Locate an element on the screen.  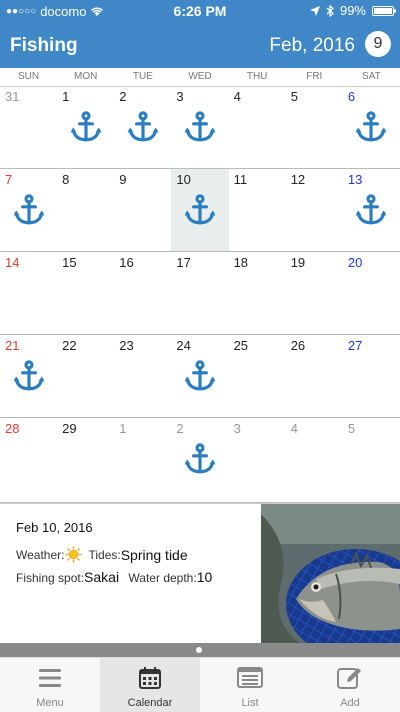
day-cell: 19 is located at coordinates (314, 293).